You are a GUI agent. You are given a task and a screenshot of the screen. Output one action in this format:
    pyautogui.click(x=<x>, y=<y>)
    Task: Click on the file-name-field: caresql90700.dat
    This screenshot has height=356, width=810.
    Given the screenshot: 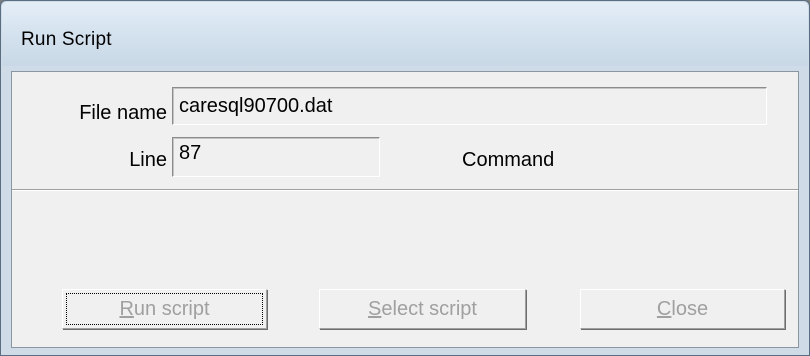 What is the action you would take?
    pyautogui.click(x=469, y=106)
    